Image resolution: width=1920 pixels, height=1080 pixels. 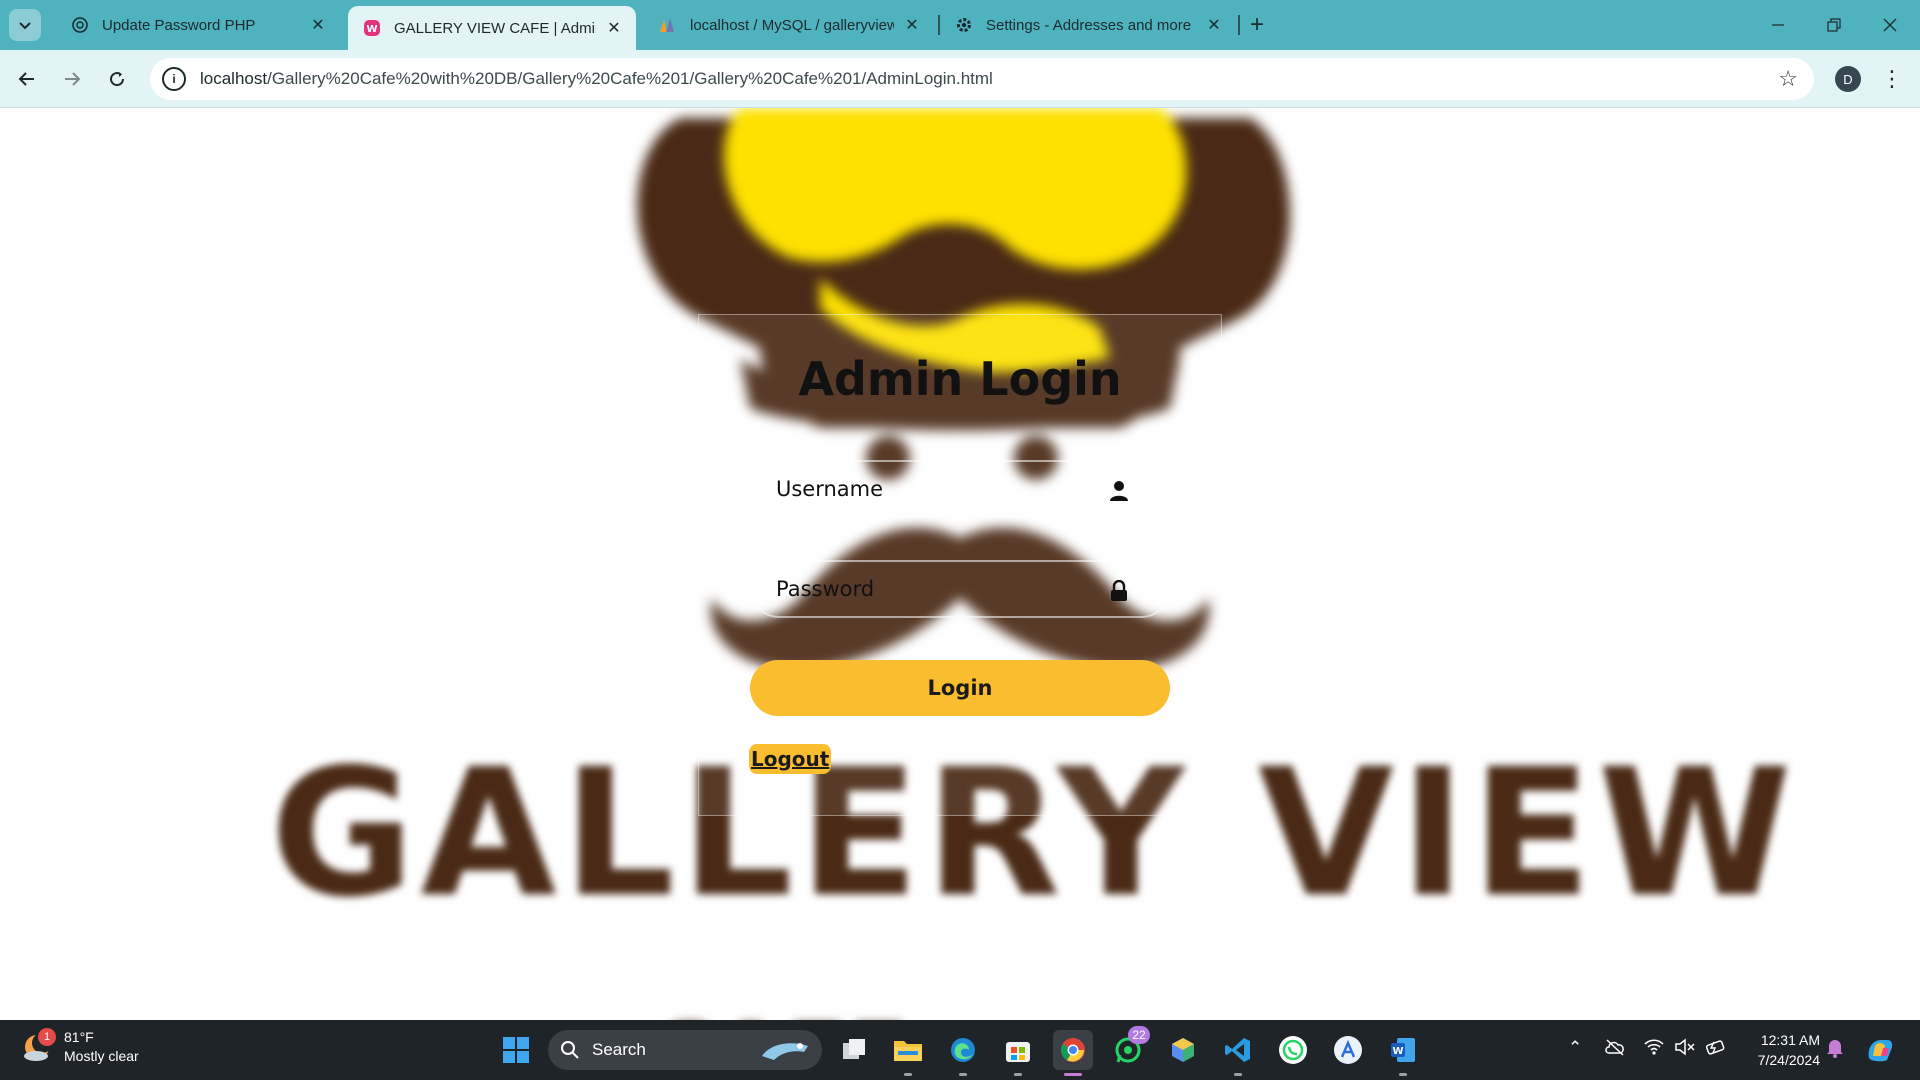 What do you see at coordinates (179, 25) in the screenshot?
I see `tab-title: Update Password PHP` at bounding box center [179, 25].